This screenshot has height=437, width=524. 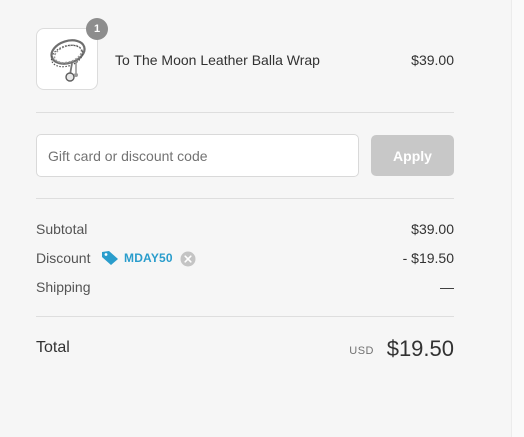 I want to click on subtotal-row: Subtotal $39.00, so click(x=245, y=230).